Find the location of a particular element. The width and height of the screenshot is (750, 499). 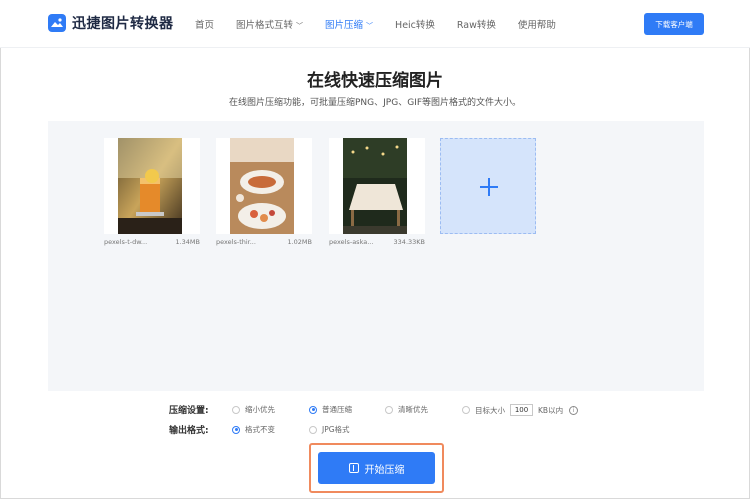

add-image-button is located at coordinates (488, 186).